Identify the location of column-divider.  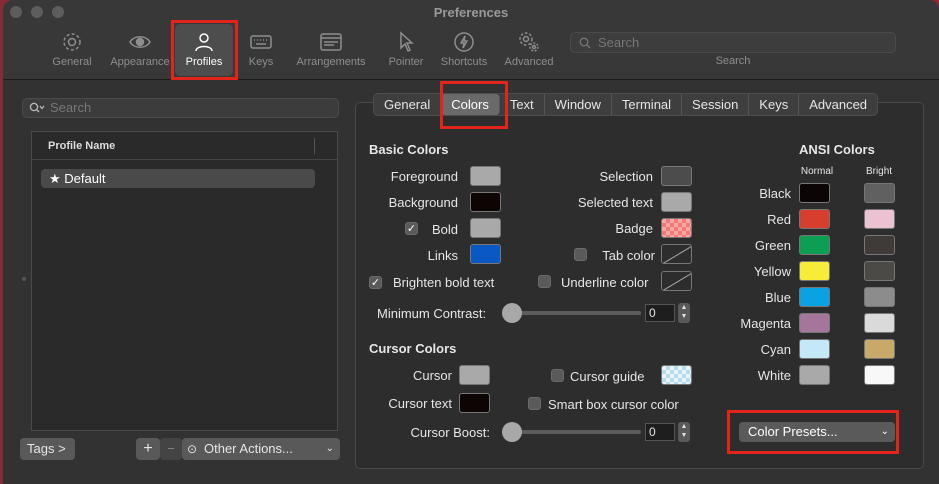
(314, 146).